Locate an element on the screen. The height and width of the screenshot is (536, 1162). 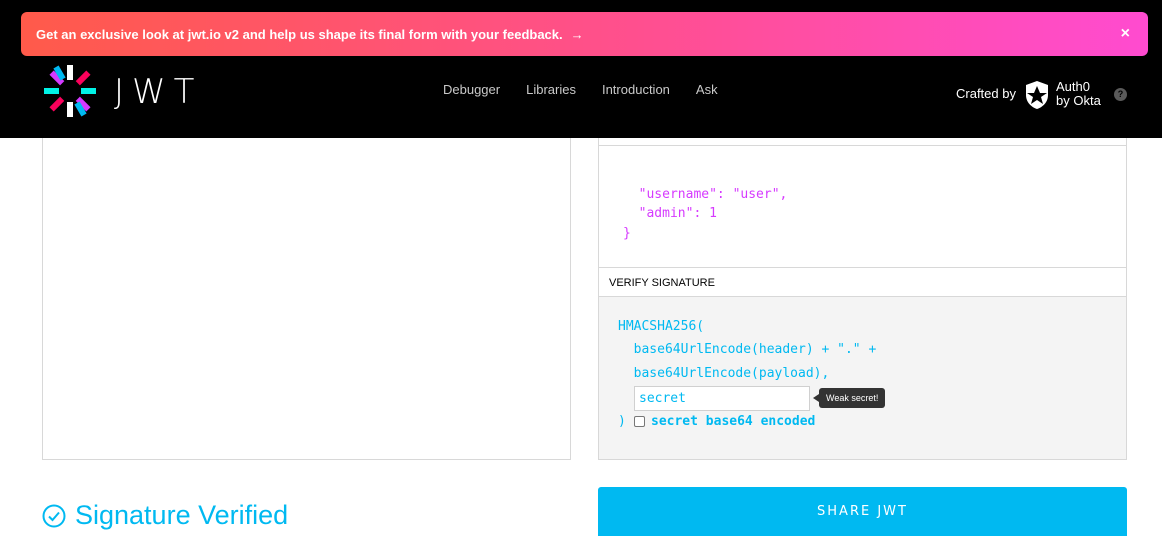
logo-wordmark: JWT is located at coordinates (158, 92).